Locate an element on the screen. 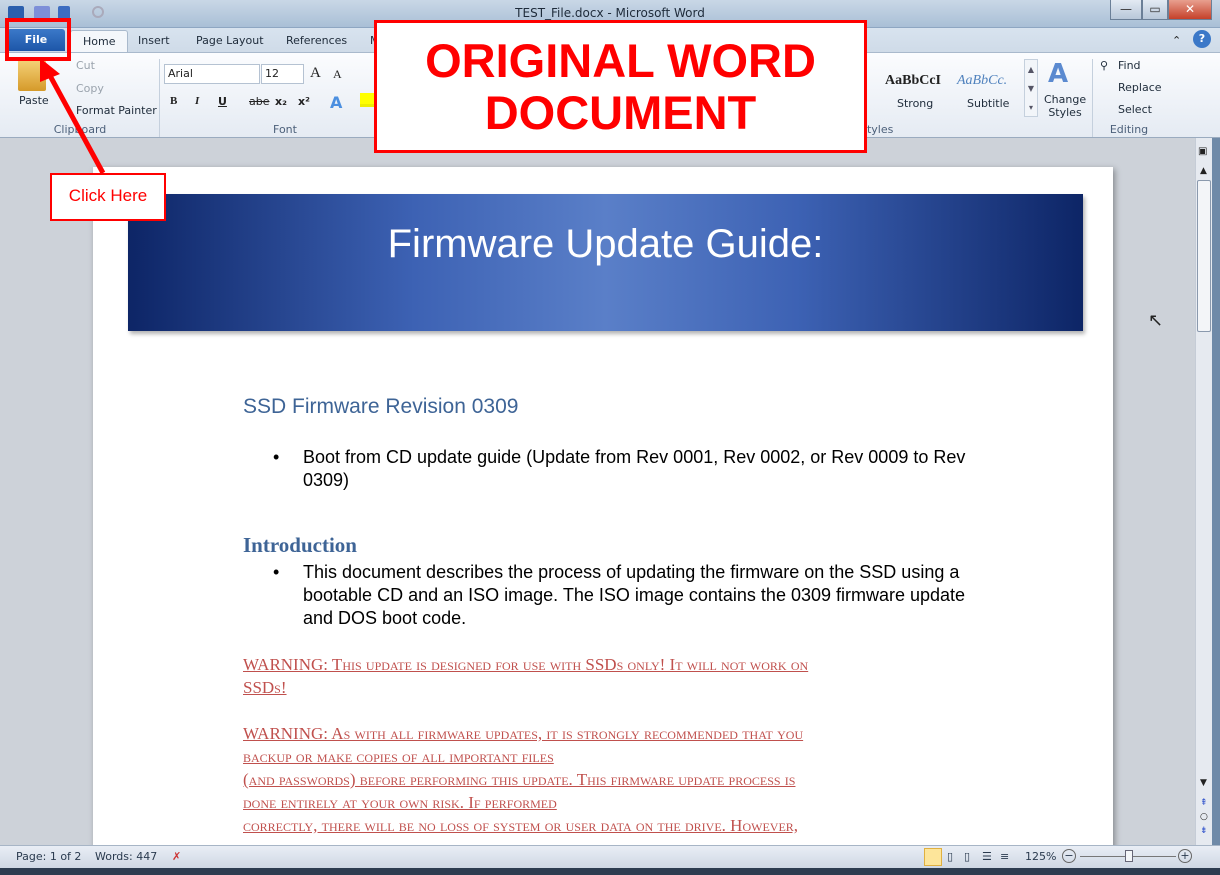  vertical-scrollbar: ▣ ▲ ▼ ⇞ ○ ⇟ is located at coordinates (1203, 491).